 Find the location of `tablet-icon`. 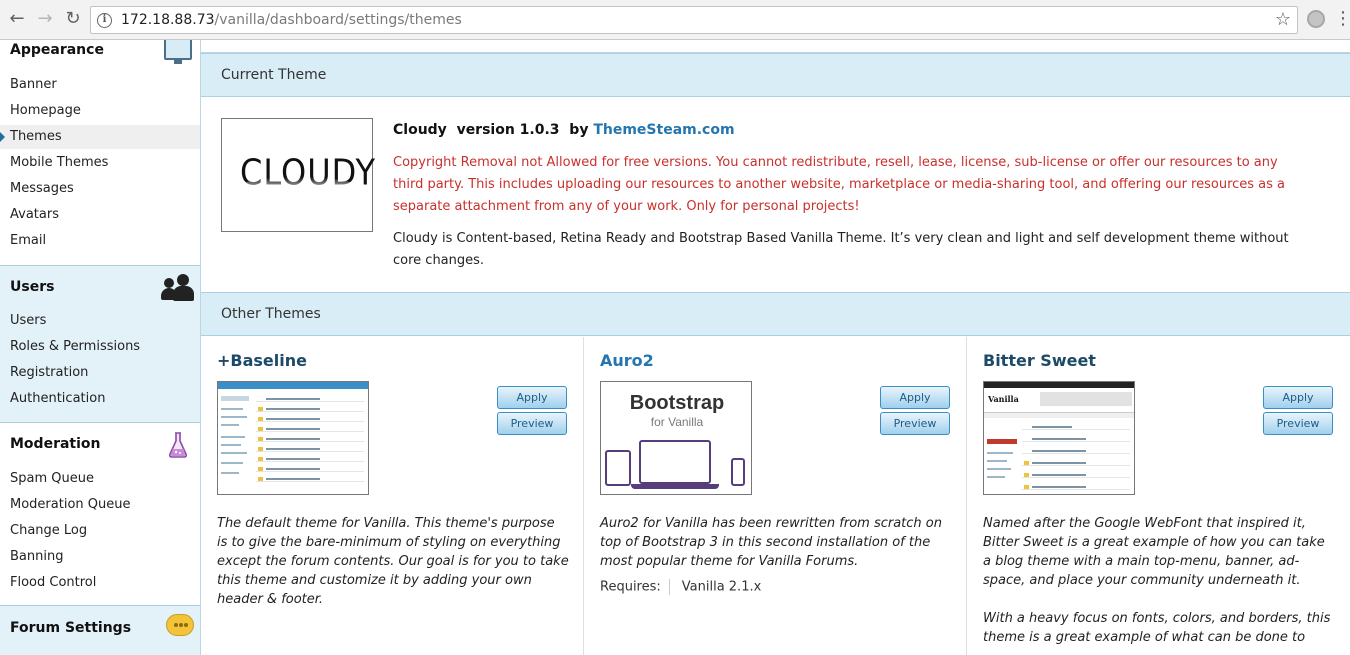

tablet-icon is located at coordinates (618, 468).